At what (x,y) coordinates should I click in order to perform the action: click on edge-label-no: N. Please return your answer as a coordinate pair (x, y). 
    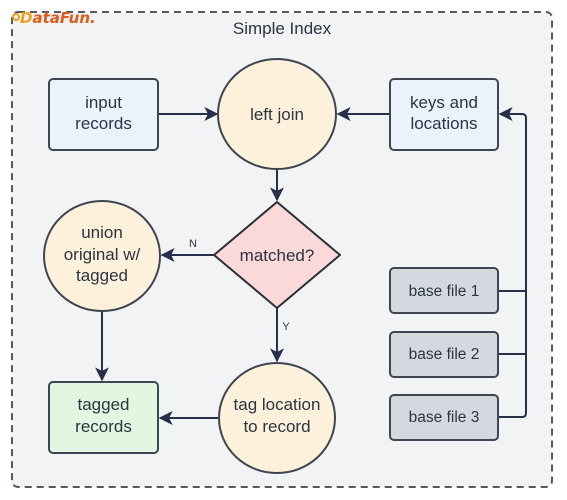
    Looking at the image, I should click on (193, 244).